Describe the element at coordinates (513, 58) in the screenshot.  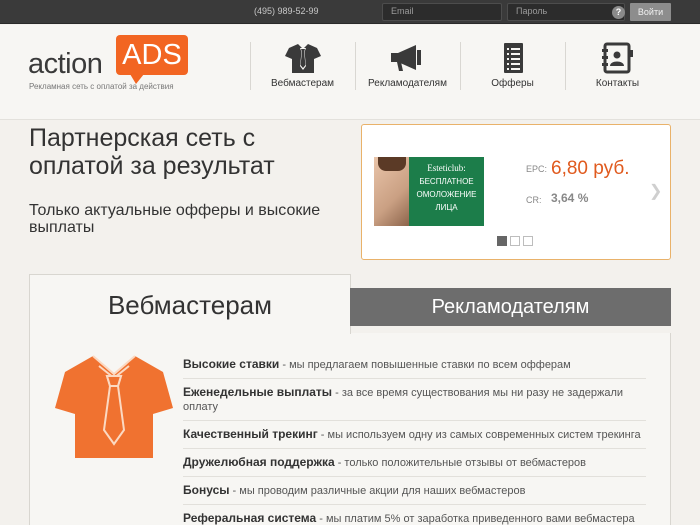
I see `list-icon` at that location.